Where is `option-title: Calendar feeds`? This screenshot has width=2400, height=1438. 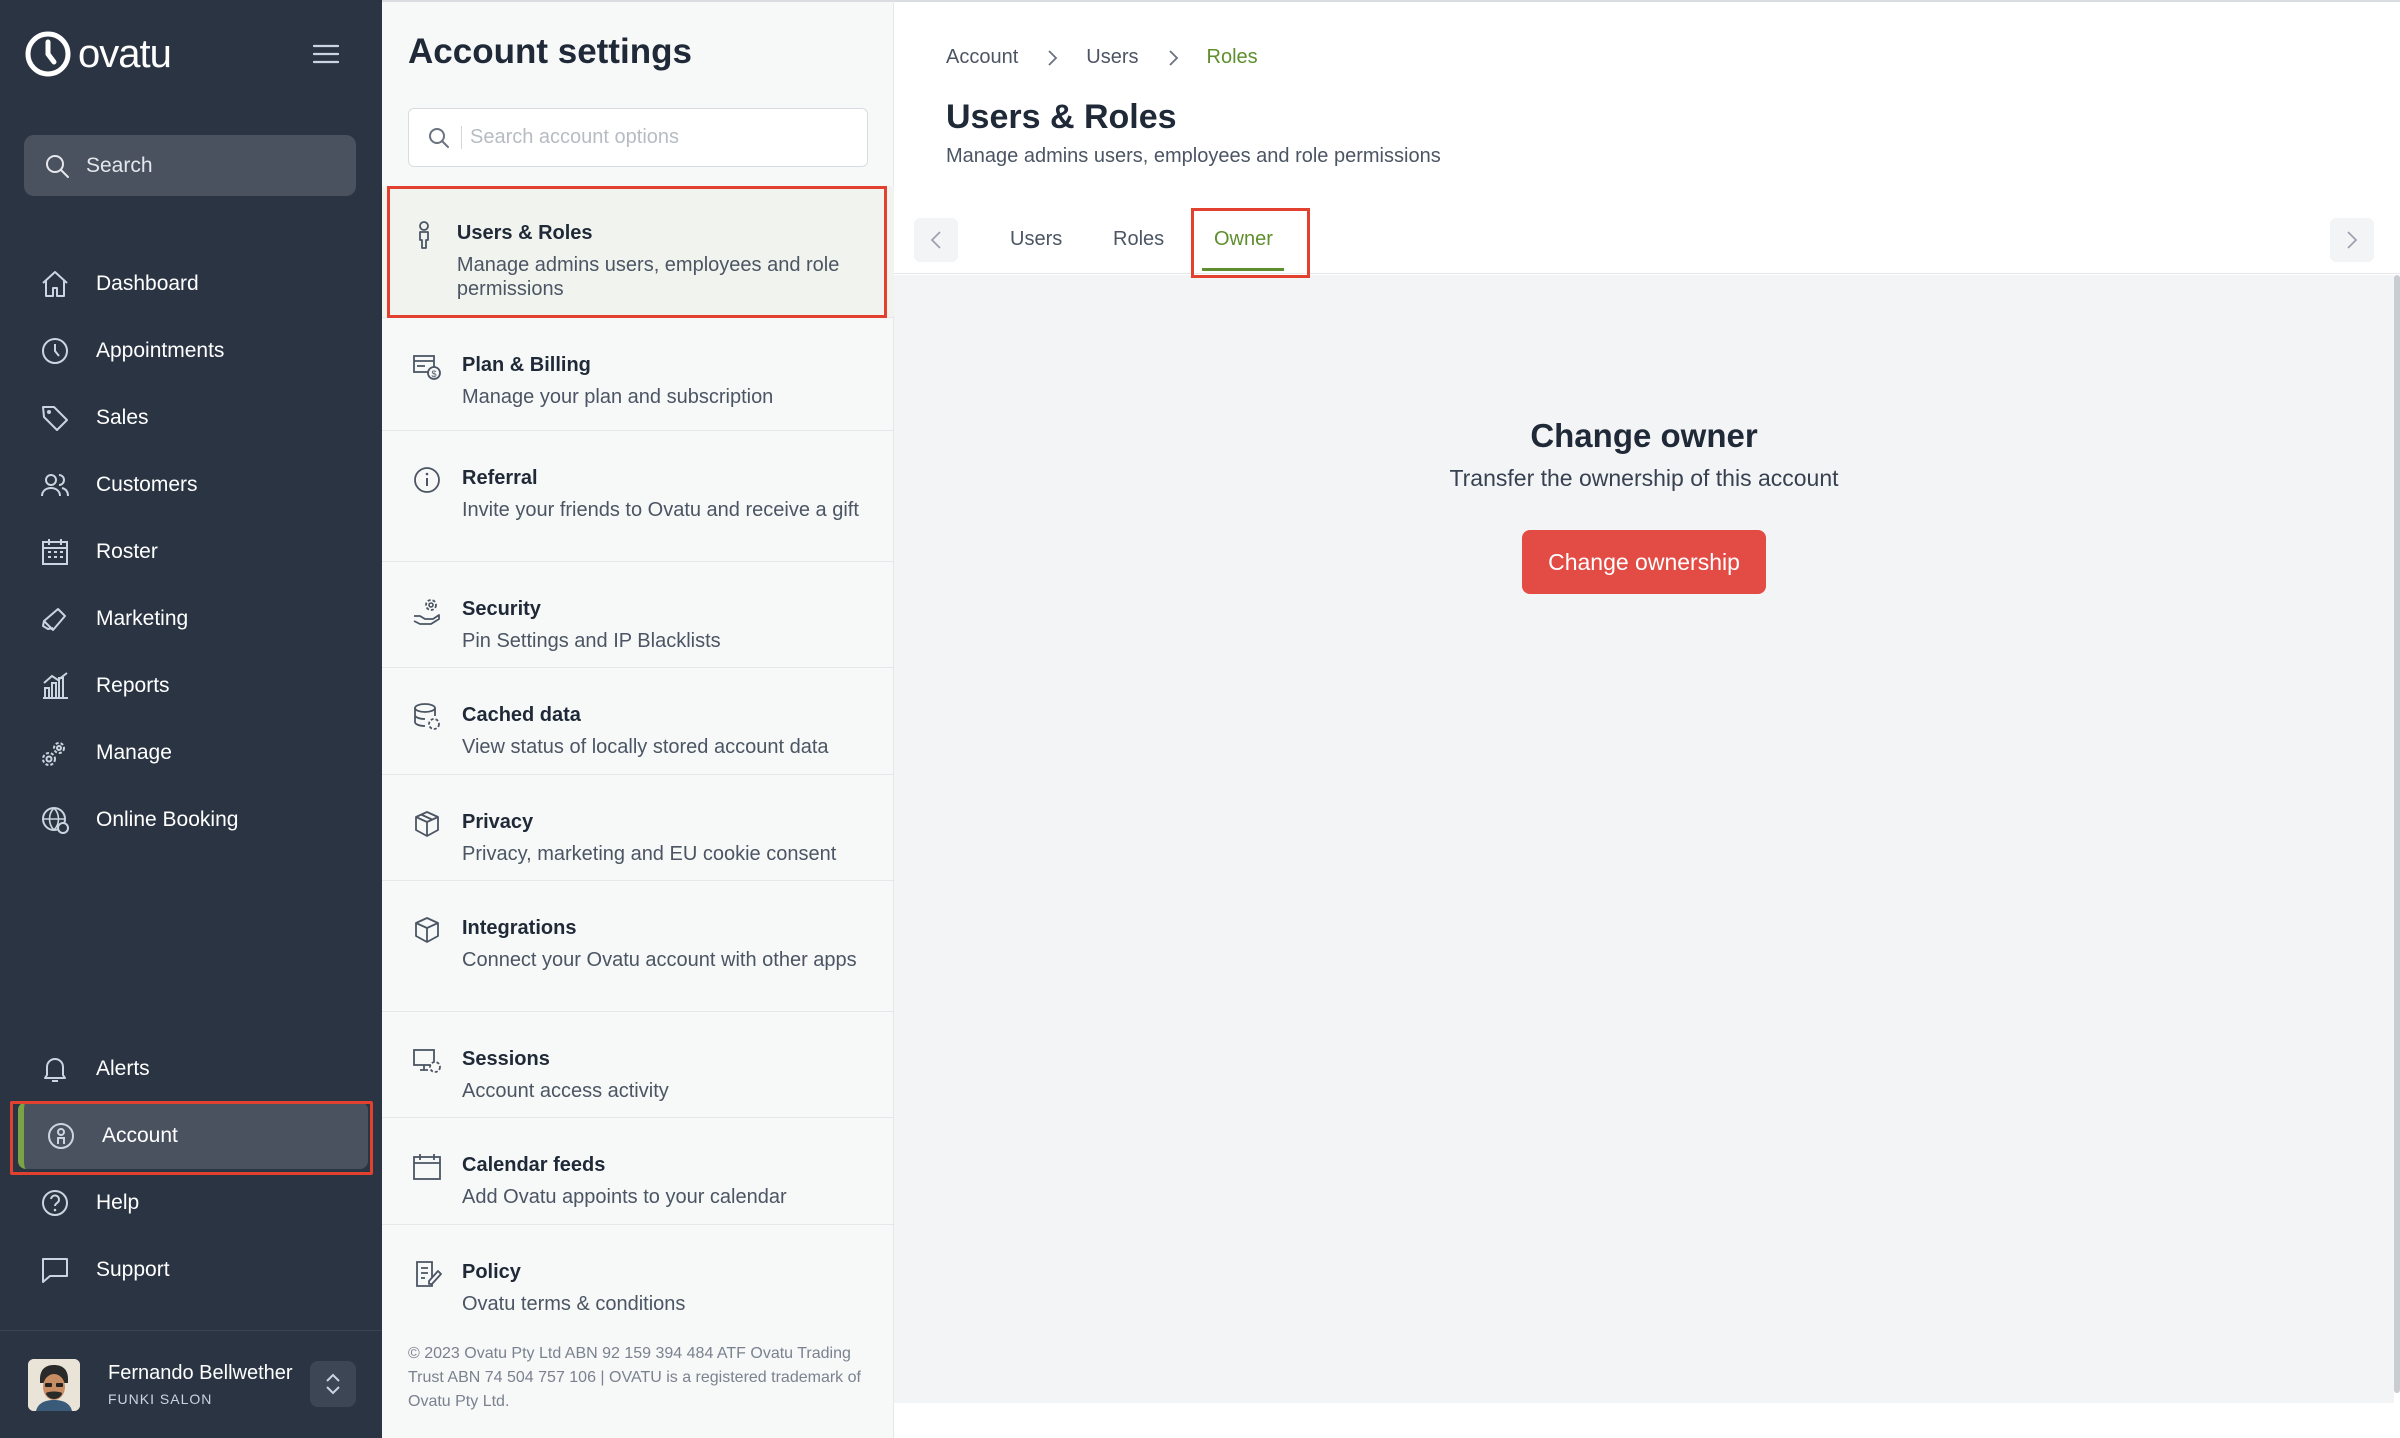
option-title: Calendar feeds is located at coordinates (534, 1165).